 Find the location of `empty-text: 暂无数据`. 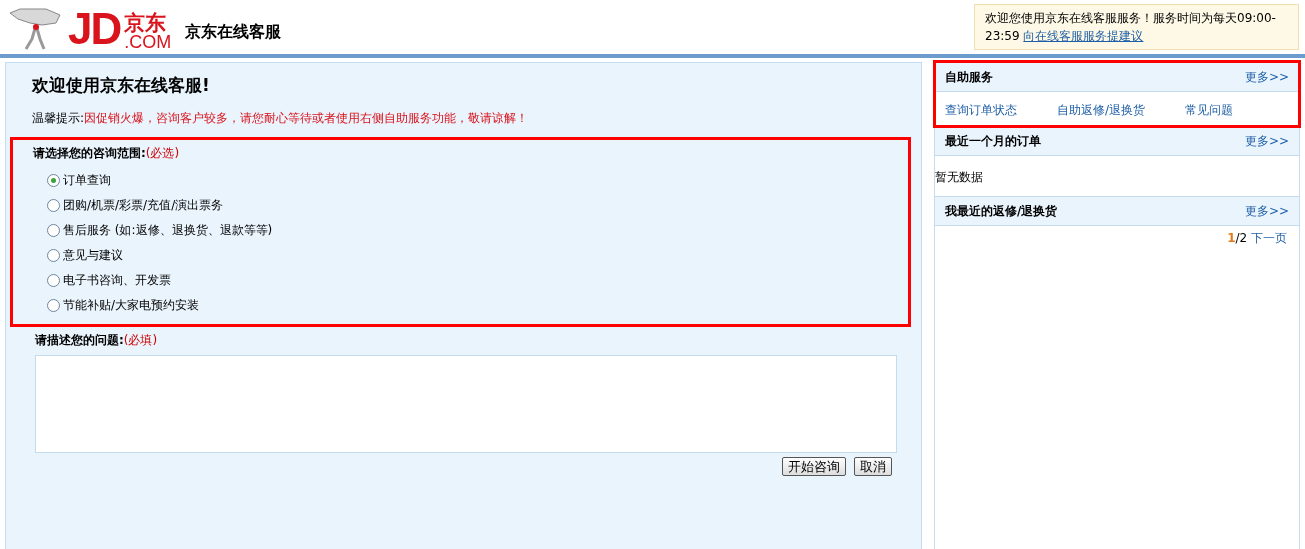

empty-text: 暂无数据 is located at coordinates (959, 177).